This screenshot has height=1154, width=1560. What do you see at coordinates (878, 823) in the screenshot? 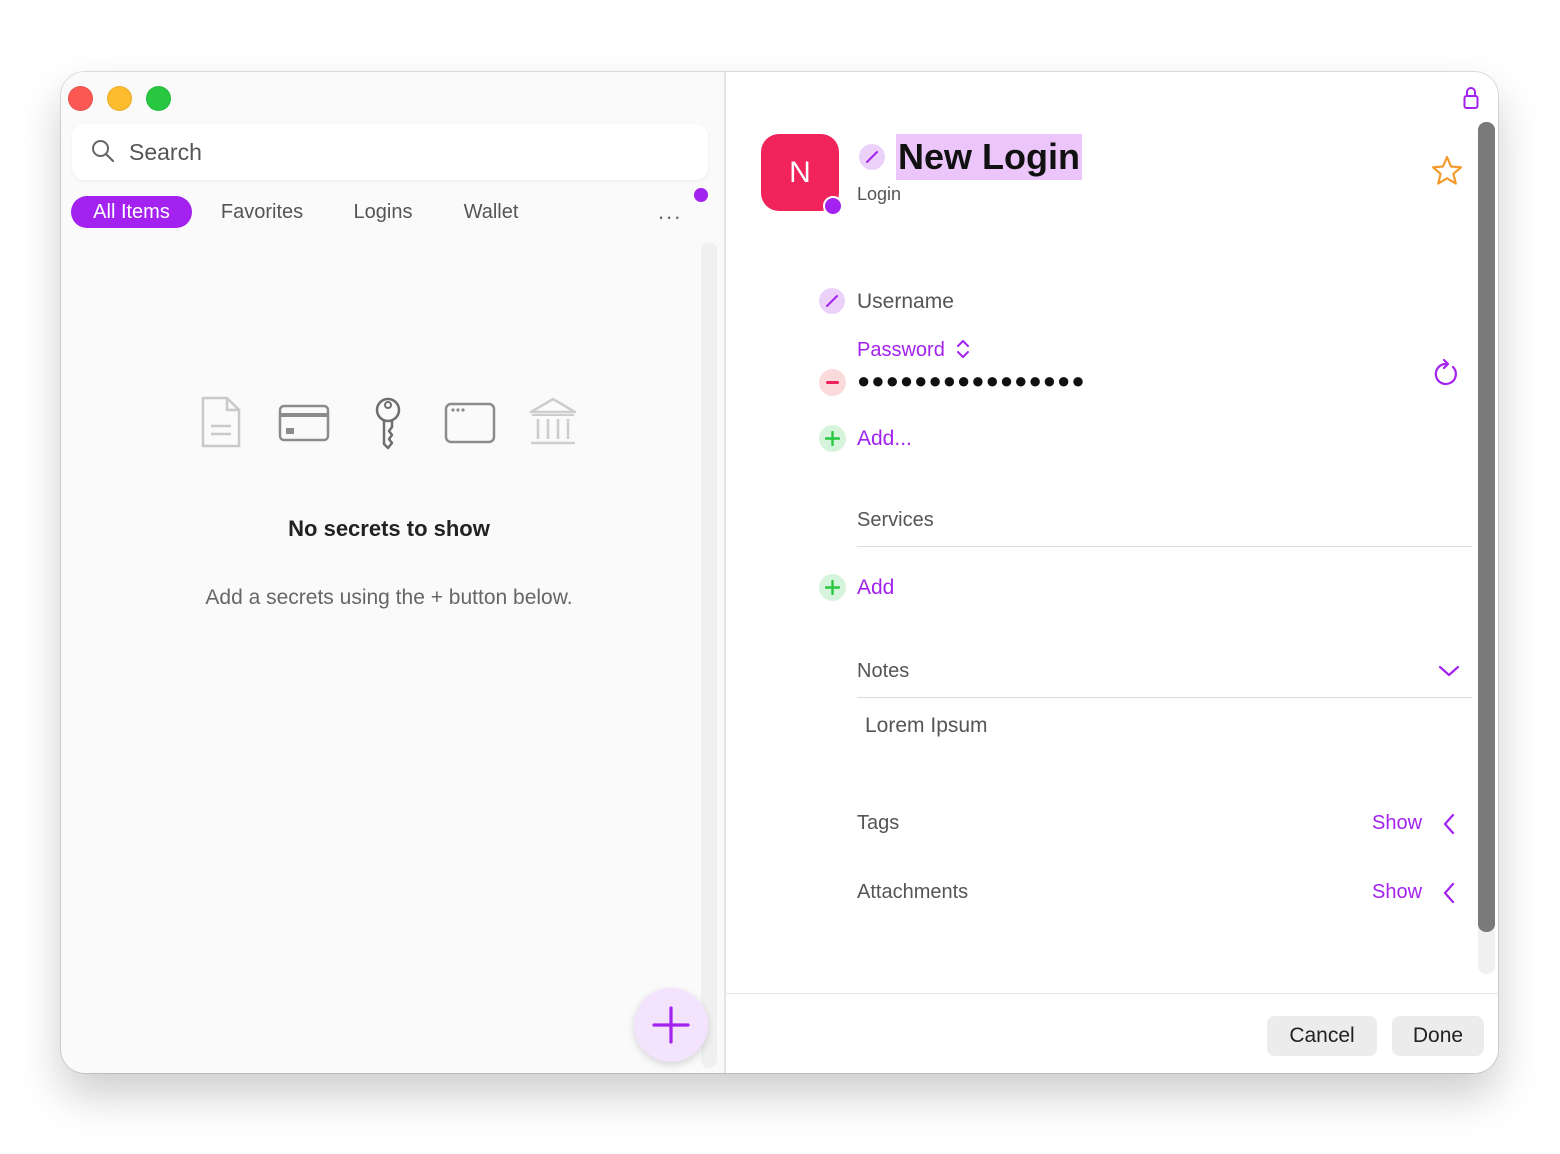
I see `tags-label: Tags` at bounding box center [878, 823].